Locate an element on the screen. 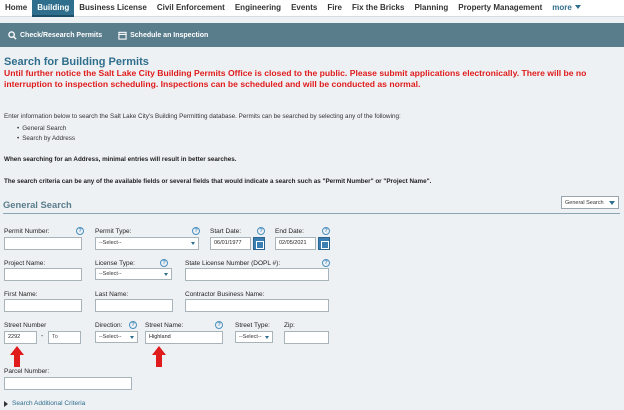  permit-type-select: --Select-- is located at coordinates (147, 243).